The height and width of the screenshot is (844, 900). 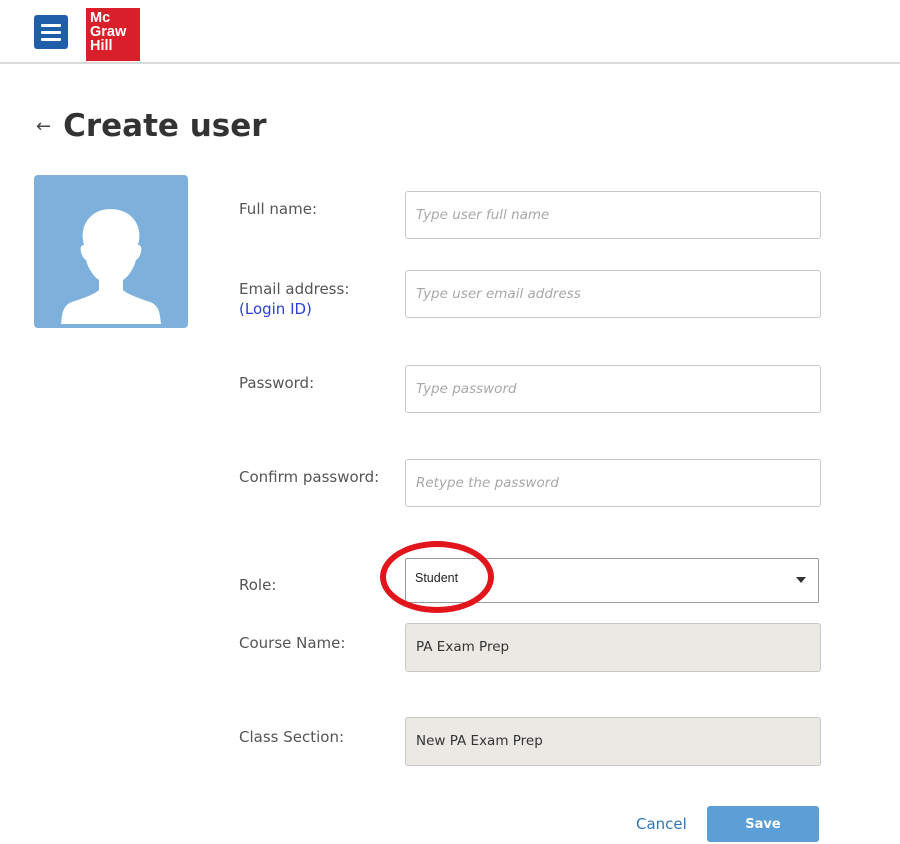 I want to click on full-name-field-container, so click(x=613, y=215).